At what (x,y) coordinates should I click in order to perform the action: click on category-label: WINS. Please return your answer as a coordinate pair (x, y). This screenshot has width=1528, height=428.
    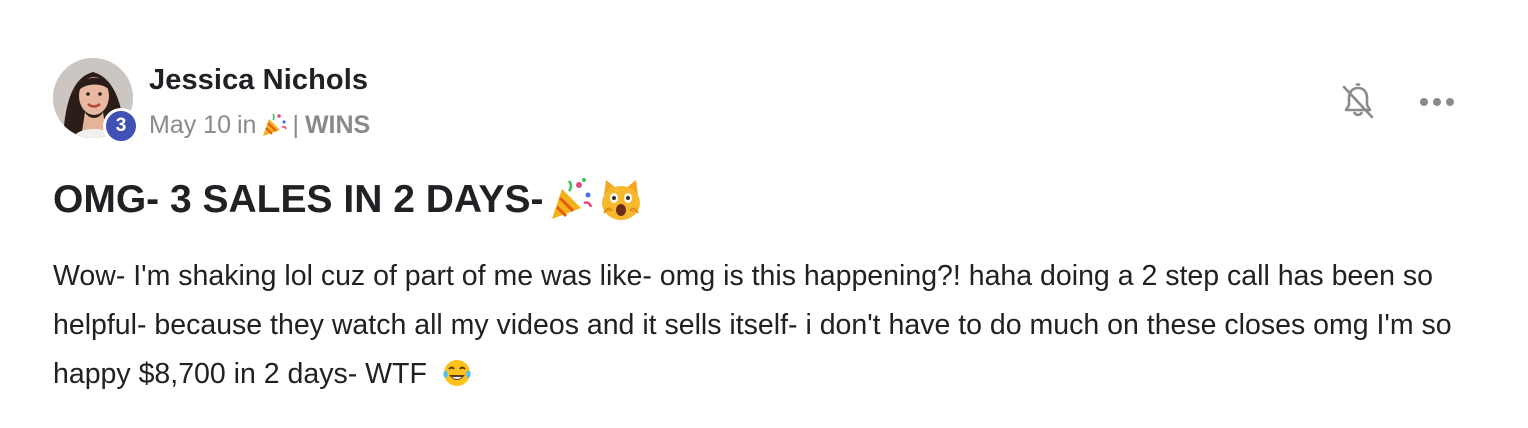
    Looking at the image, I should click on (337, 125).